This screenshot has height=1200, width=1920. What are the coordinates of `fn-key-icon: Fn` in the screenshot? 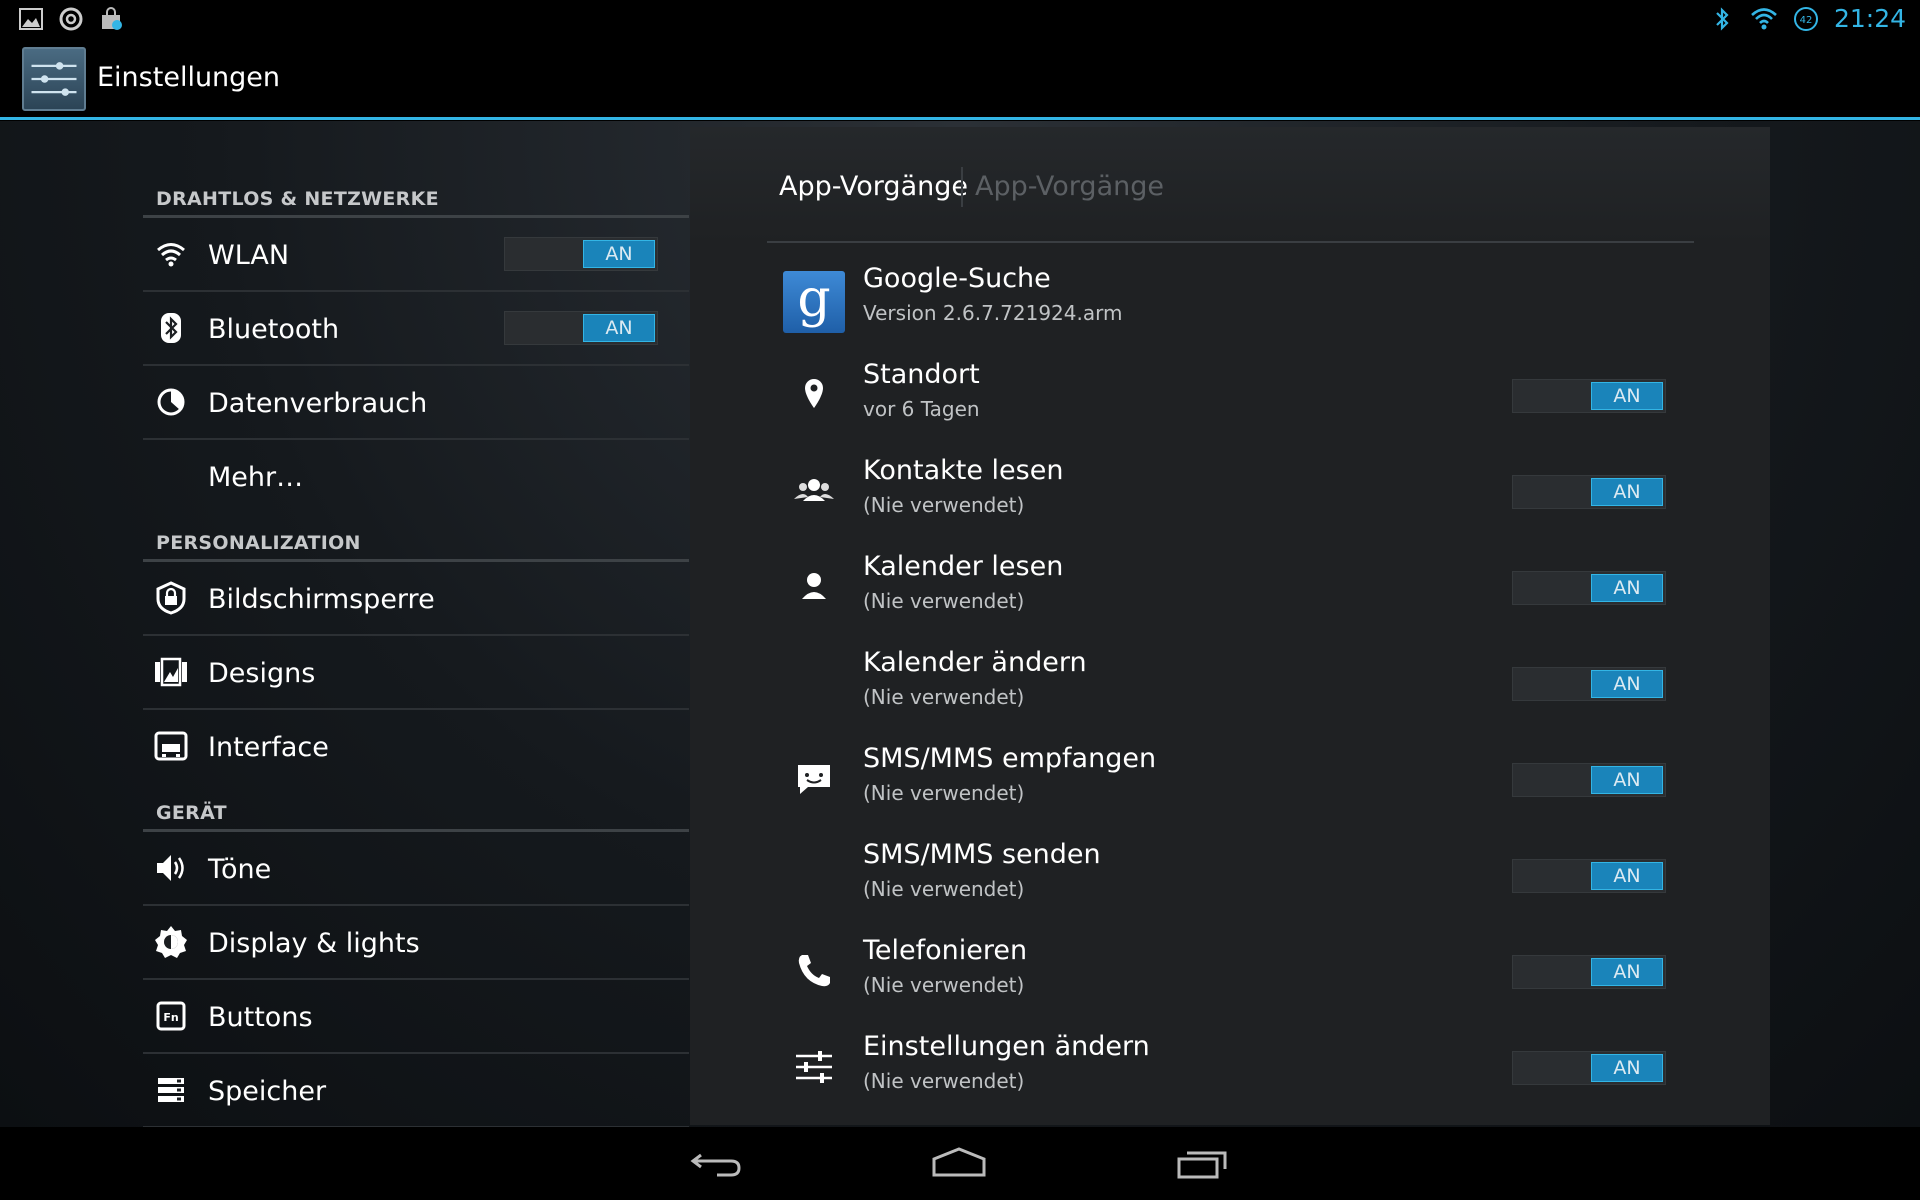 It's located at (171, 1016).